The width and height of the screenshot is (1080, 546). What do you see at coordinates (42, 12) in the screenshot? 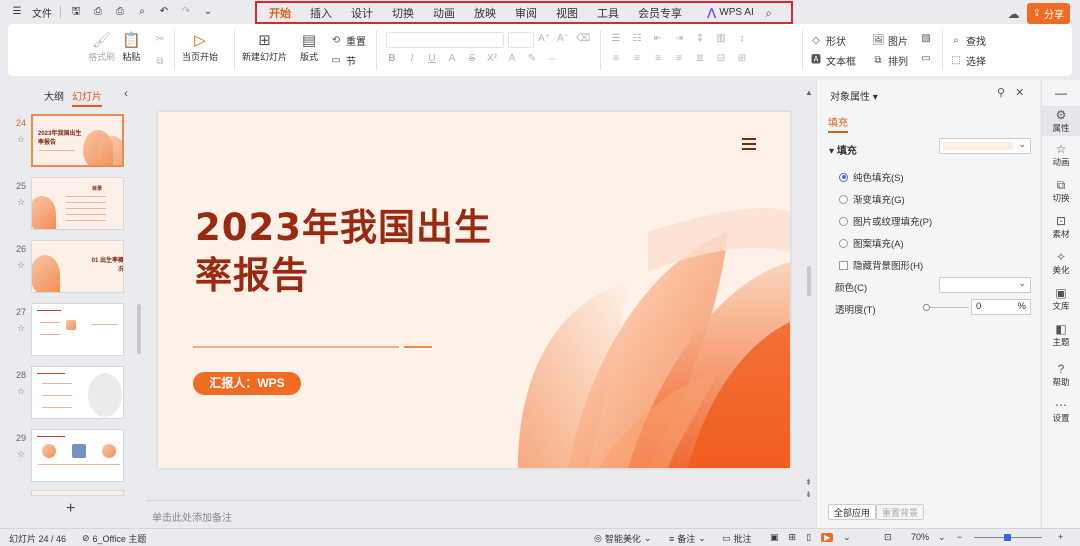
I see `file-menu: 文件` at bounding box center [42, 12].